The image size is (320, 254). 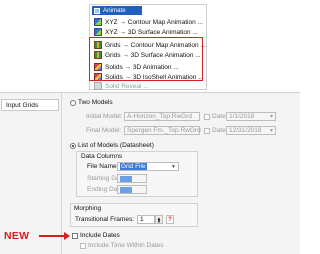 What do you see at coordinates (170, 219) in the screenshot?
I see `help-button: ?` at bounding box center [170, 219].